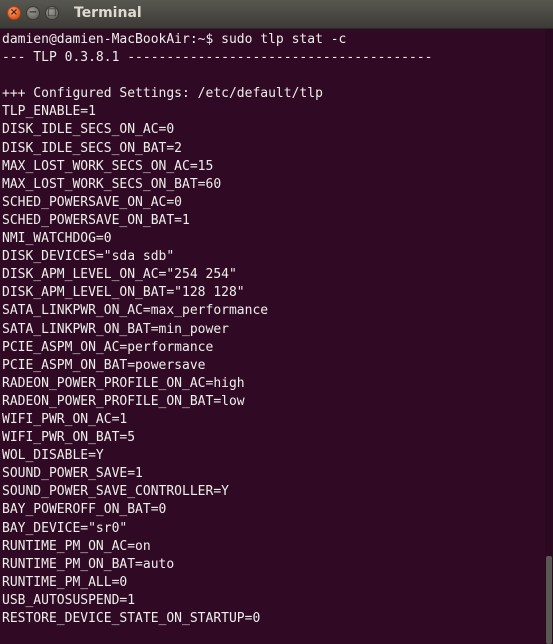  What do you see at coordinates (108, 347) in the screenshot?
I see `terminal-line: PCIE_ASPM_ON_AC=performance` at bounding box center [108, 347].